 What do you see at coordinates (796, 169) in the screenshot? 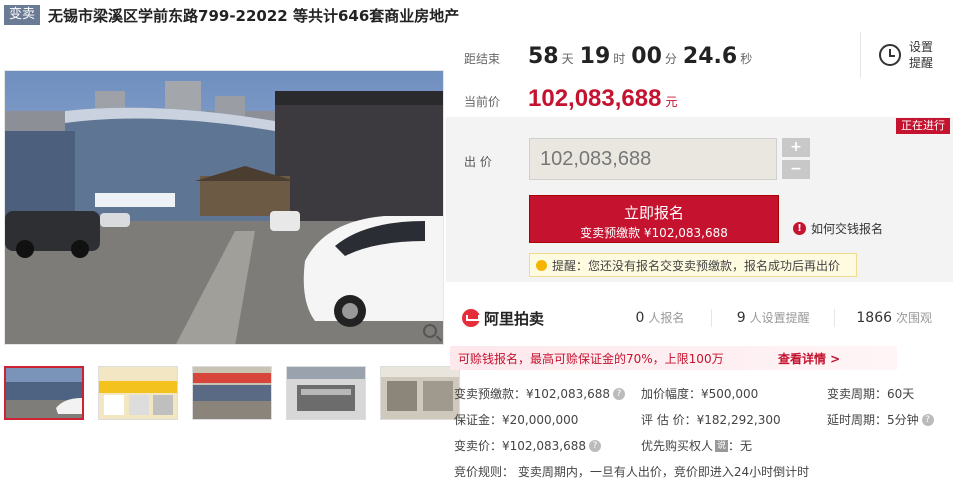
I see `decrease-bid-button: −` at bounding box center [796, 169].